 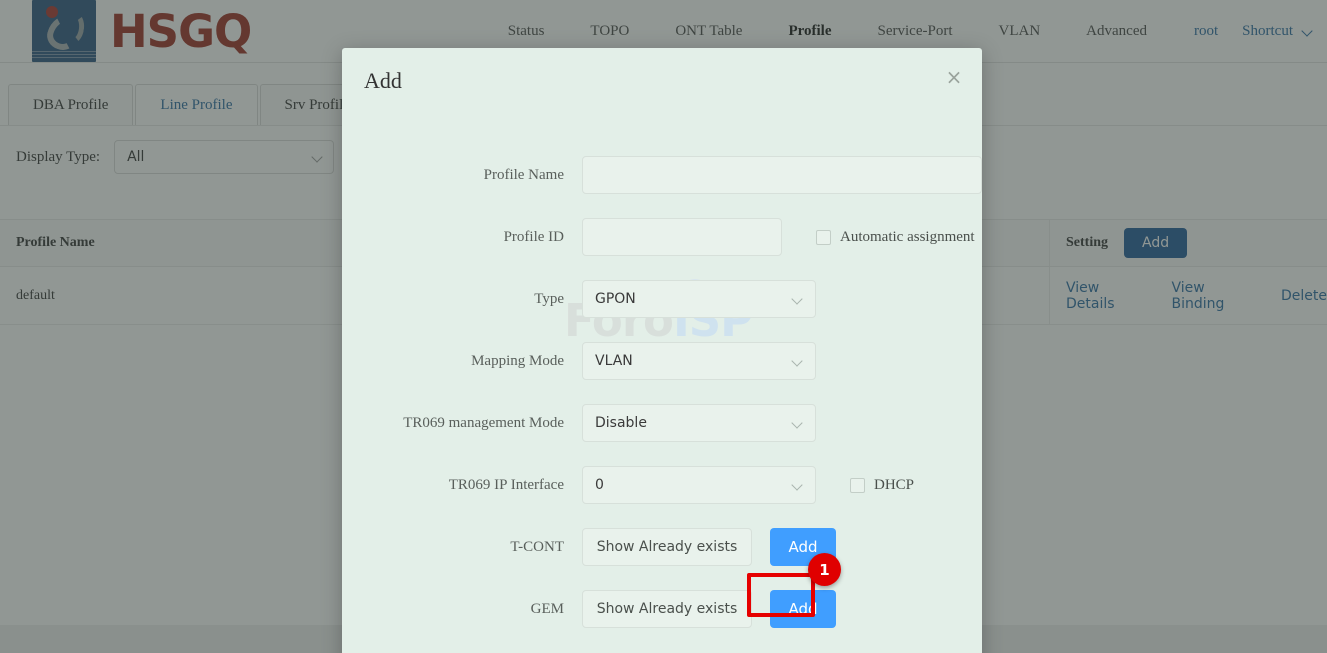 I want to click on row-tr069-ip-interface: TR069 IP Interface 0 DHCP, so click(x=662, y=485).